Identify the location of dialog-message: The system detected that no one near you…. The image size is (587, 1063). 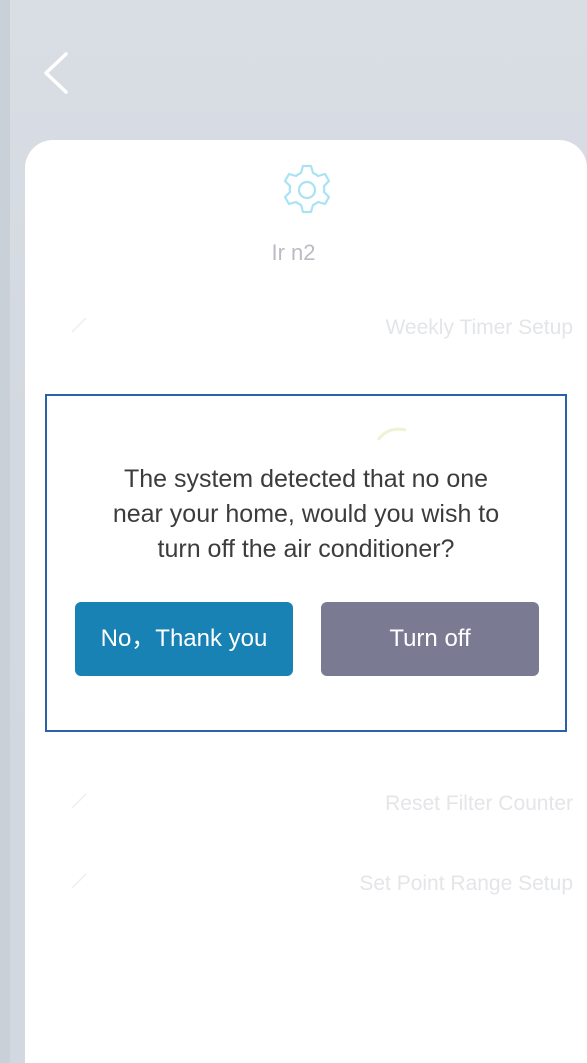
(306, 514).